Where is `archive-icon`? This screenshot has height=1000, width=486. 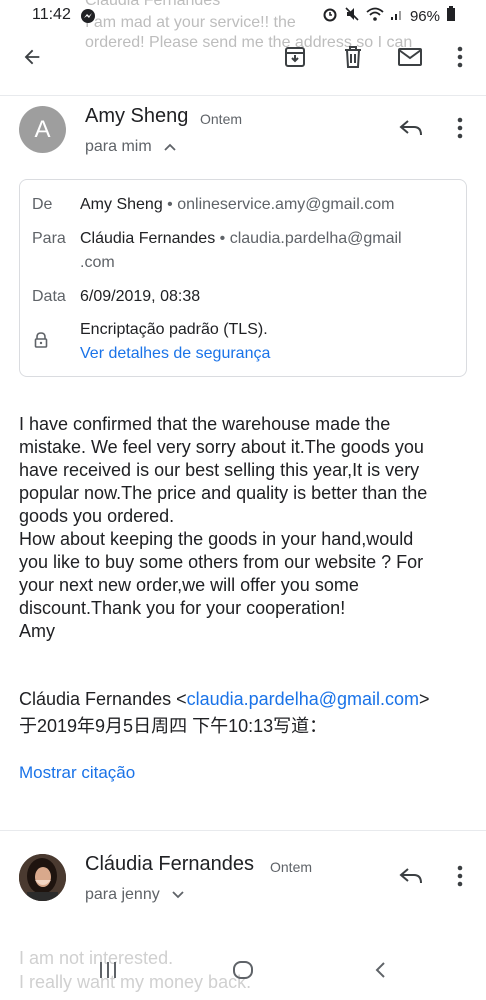 archive-icon is located at coordinates (295, 59).